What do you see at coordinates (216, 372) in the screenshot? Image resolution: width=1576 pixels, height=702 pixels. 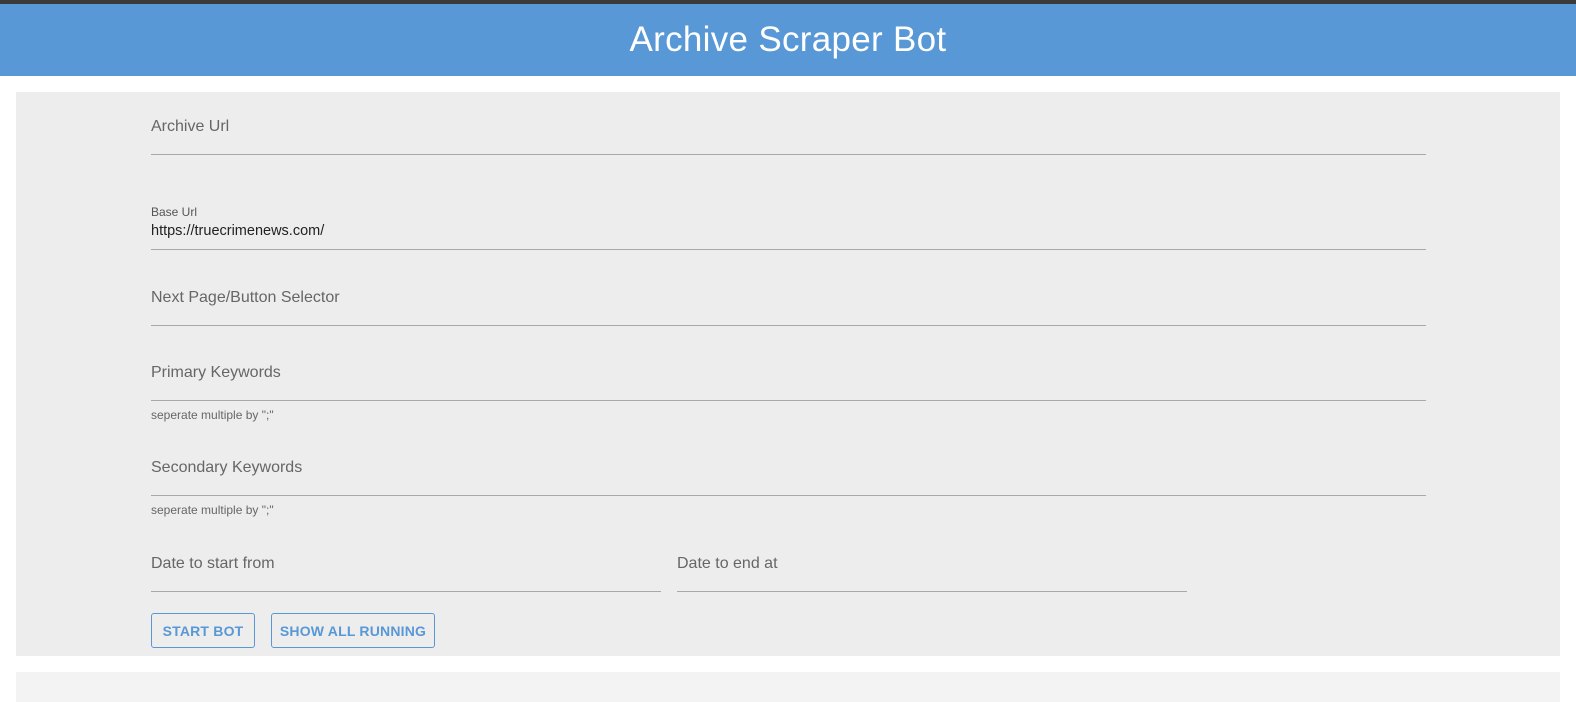 I see `primary-keywords-label: Primary Keywords` at bounding box center [216, 372].